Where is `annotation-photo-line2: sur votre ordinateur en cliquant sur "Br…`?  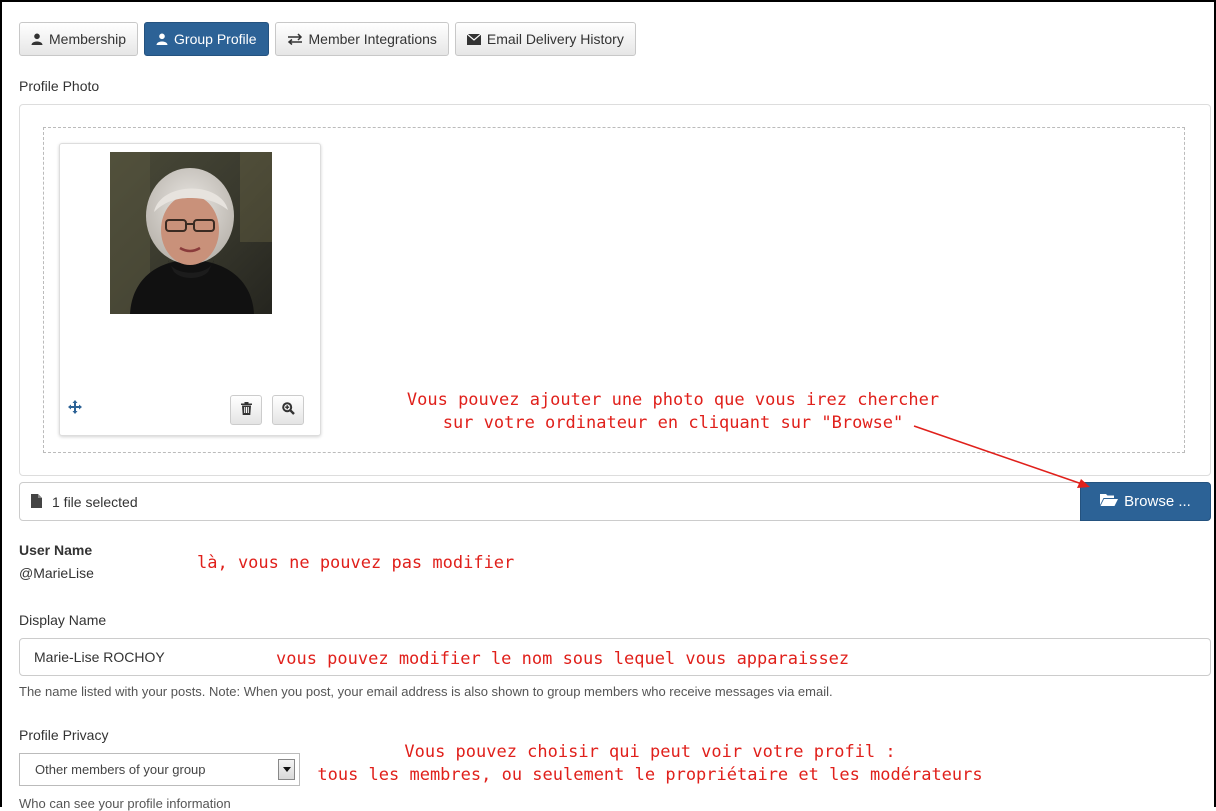 annotation-photo-line2: sur votre ordinateur en cliquant sur "Br… is located at coordinates (673, 423).